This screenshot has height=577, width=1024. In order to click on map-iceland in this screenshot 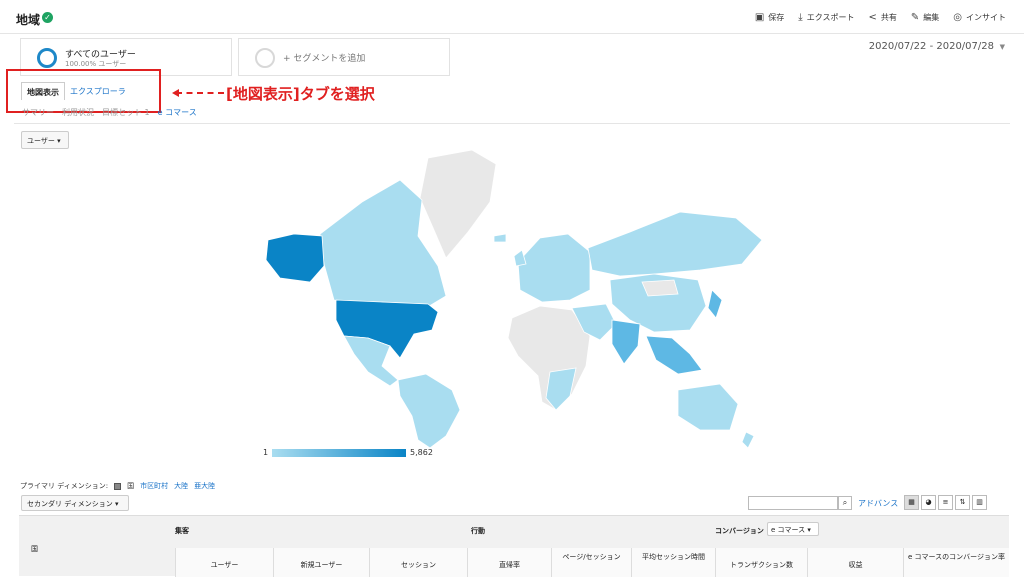, I will do `click(500, 238)`.